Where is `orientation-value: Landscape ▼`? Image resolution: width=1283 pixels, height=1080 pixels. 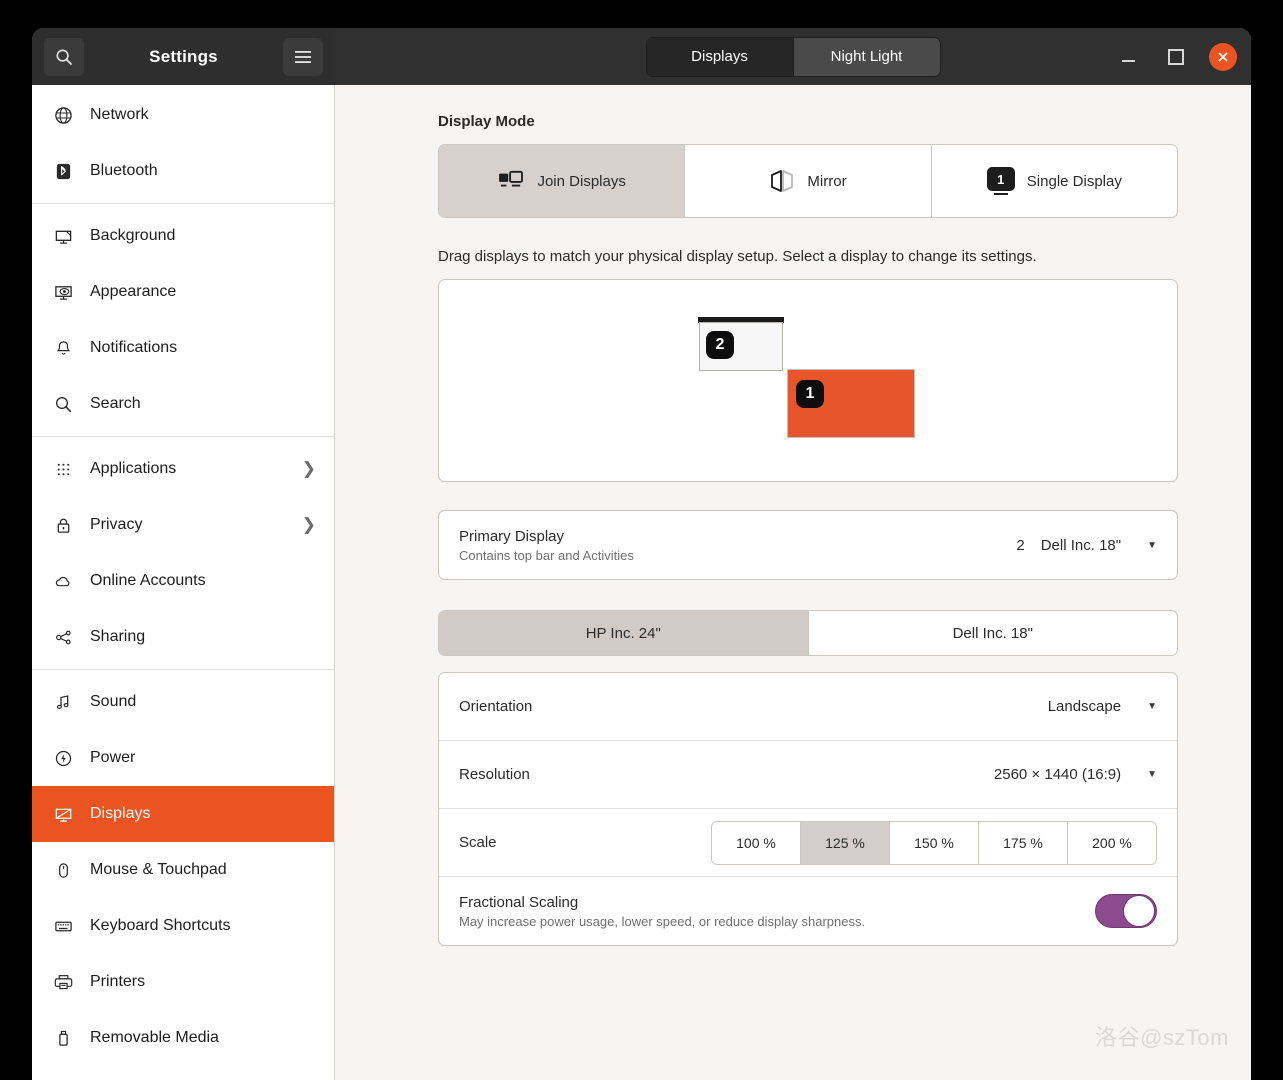 orientation-value: Landscape ▼ is located at coordinates (1102, 706).